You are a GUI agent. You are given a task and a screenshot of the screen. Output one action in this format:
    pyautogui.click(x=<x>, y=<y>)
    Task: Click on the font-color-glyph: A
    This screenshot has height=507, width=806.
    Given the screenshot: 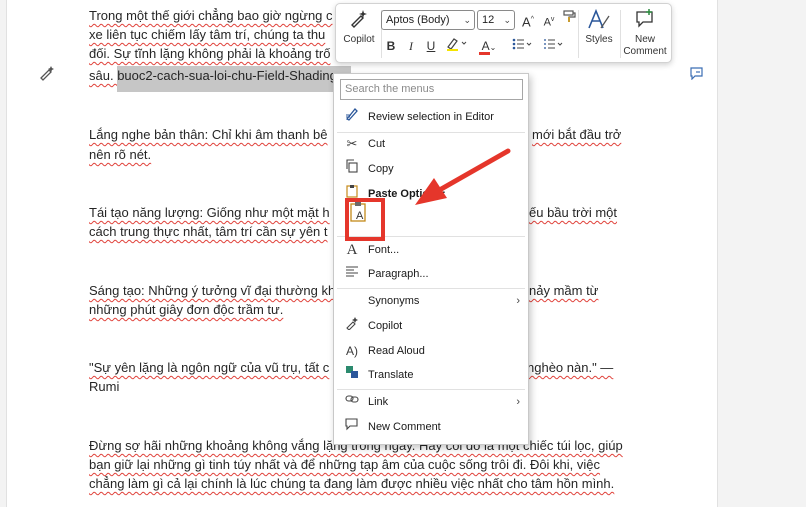 What is the action you would take?
    pyautogui.click(x=485, y=46)
    